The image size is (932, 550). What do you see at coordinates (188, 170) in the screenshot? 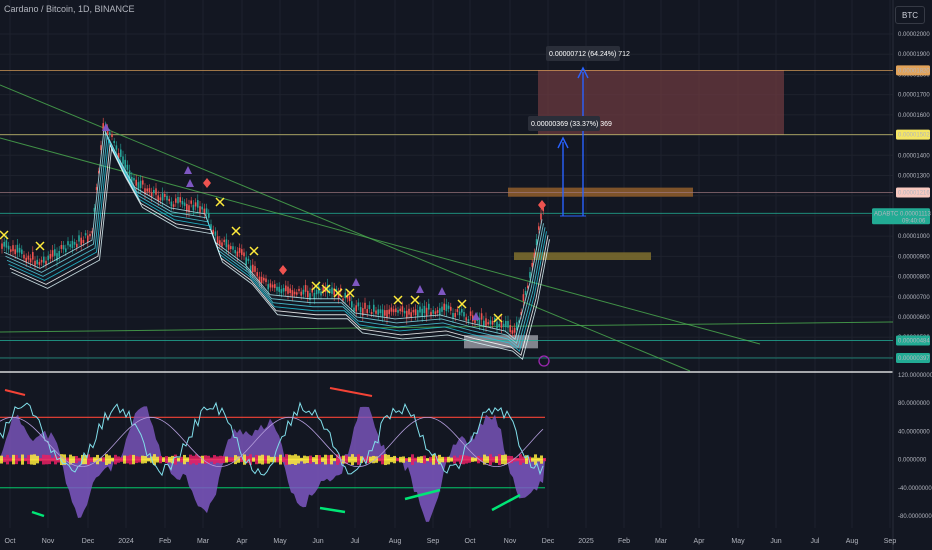
I see `triangle-marker` at bounding box center [188, 170].